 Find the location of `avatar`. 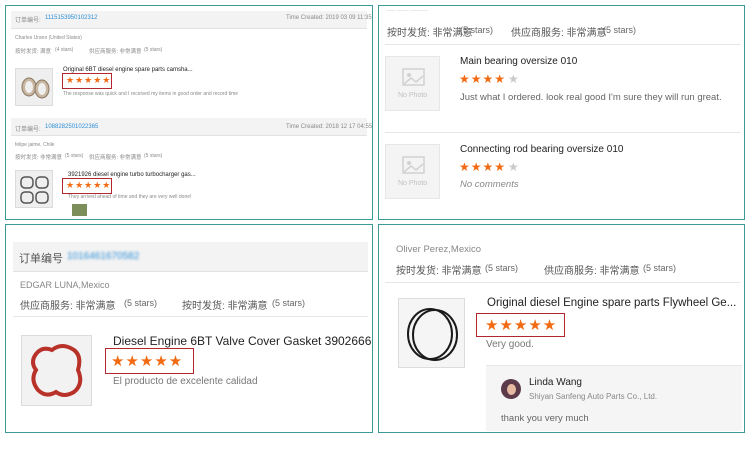

avatar is located at coordinates (511, 389).